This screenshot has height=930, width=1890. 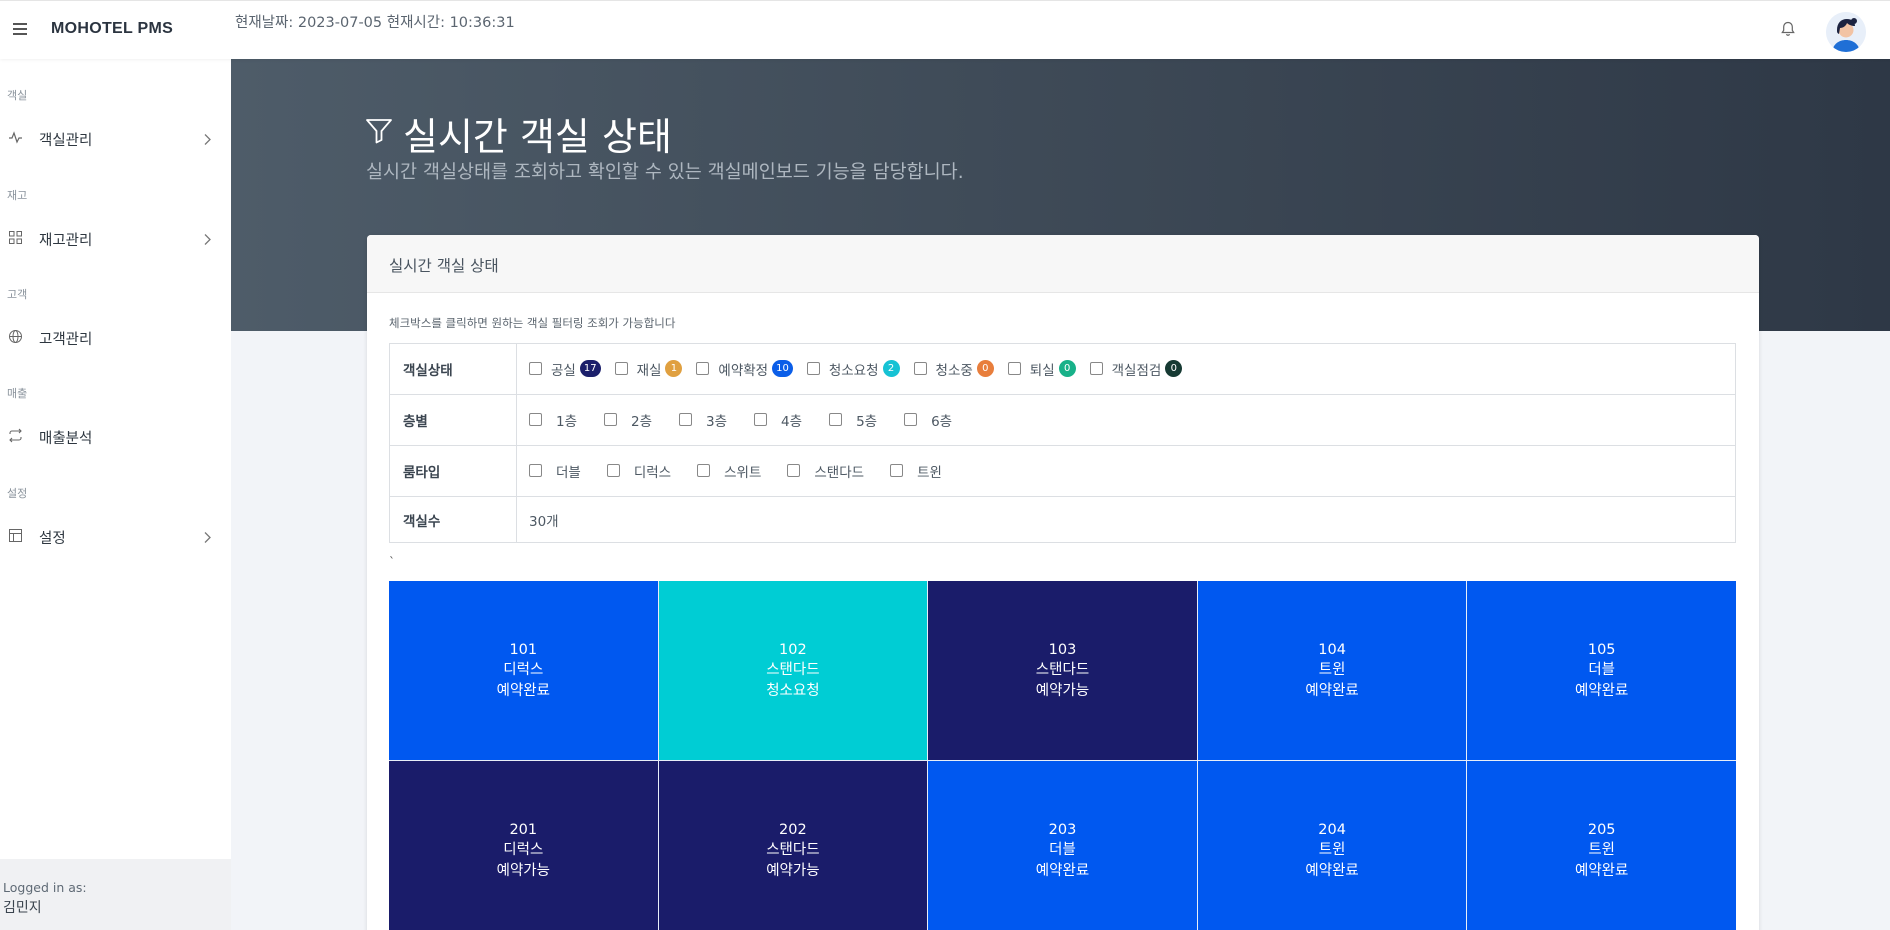 What do you see at coordinates (942, 421) in the screenshot?
I see `floor-option-label: 6층` at bounding box center [942, 421].